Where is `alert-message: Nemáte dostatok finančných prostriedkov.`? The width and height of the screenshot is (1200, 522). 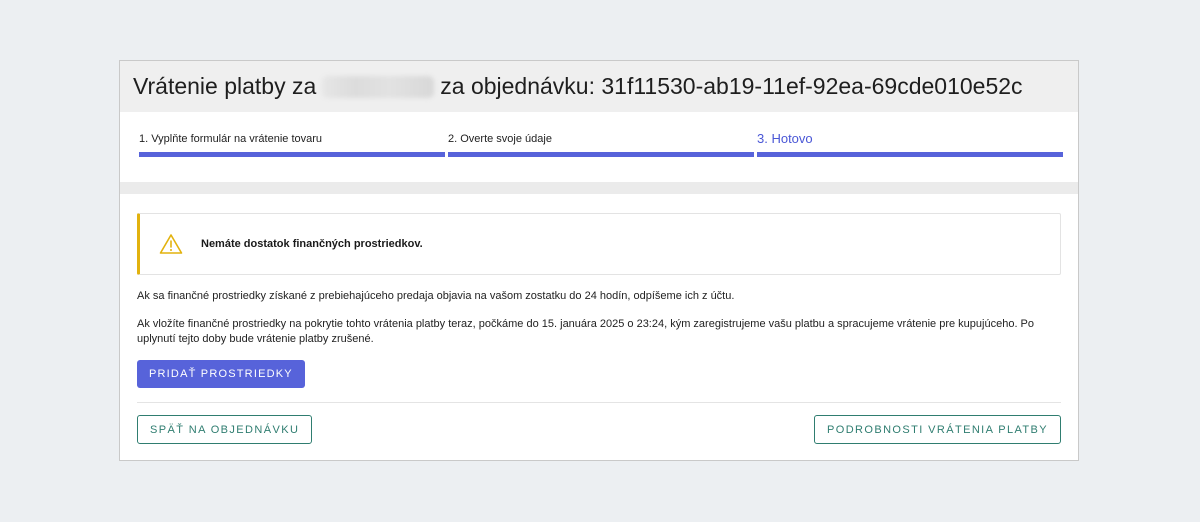
alert-message: Nemáte dostatok finančných prostriedkov. is located at coordinates (312, 244).